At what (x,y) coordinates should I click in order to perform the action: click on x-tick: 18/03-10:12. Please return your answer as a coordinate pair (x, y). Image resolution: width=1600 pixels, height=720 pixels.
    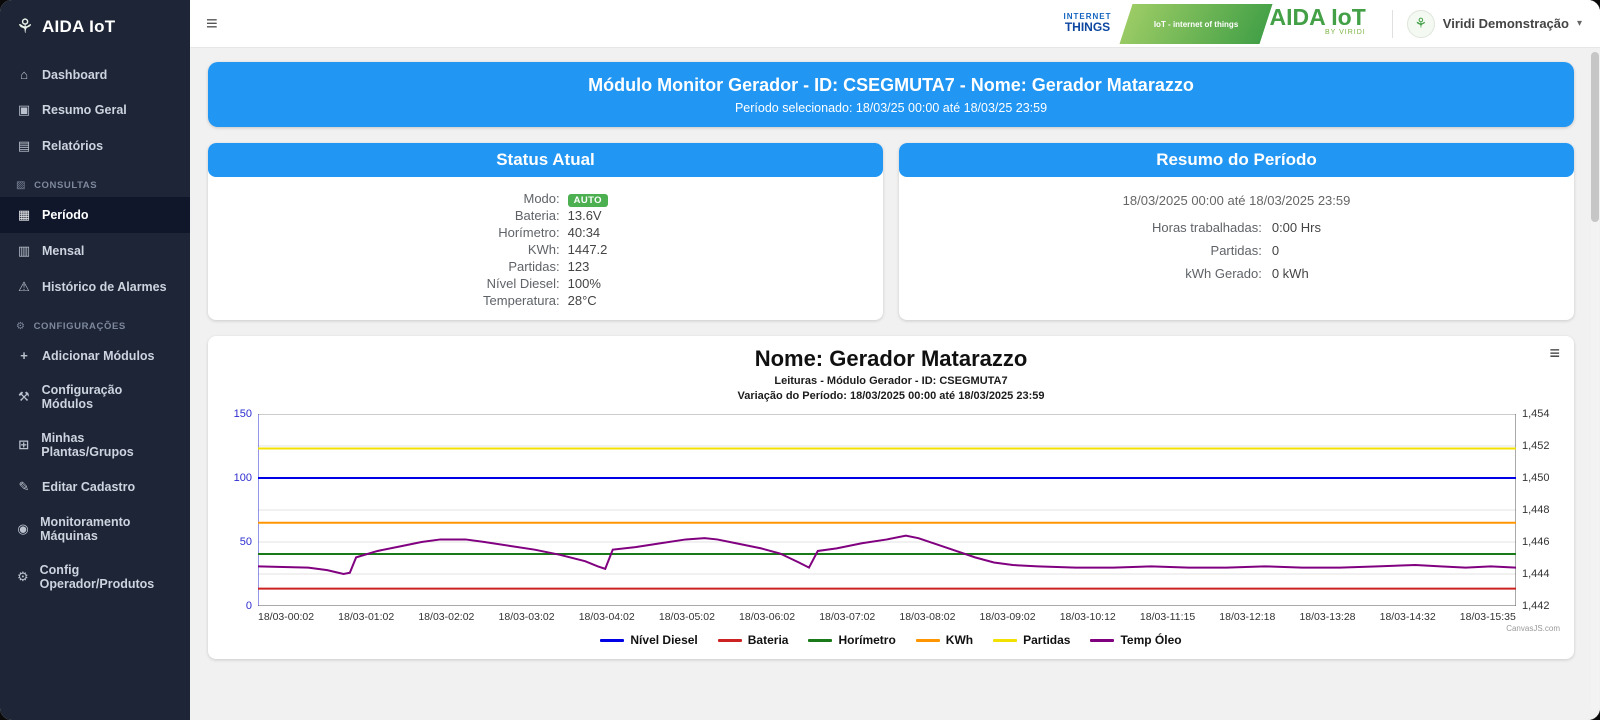
    Looking at the image, I should click on (1087, 617).